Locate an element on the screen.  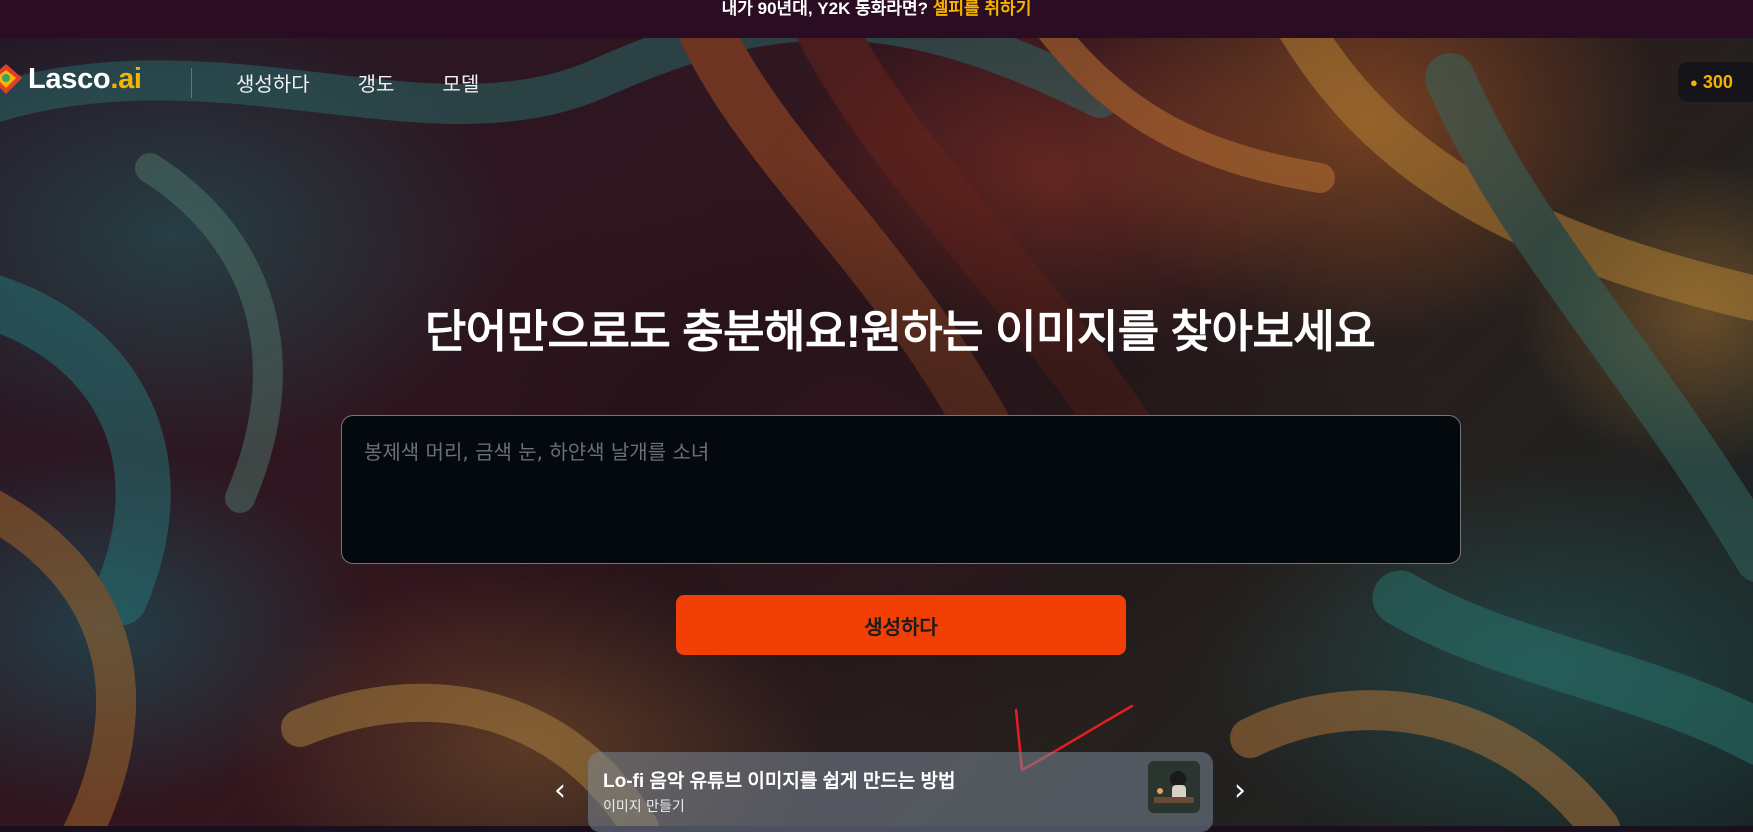
tutorial-card-subtitle: 이미지 만들기 is located at coordinates (644, 807).